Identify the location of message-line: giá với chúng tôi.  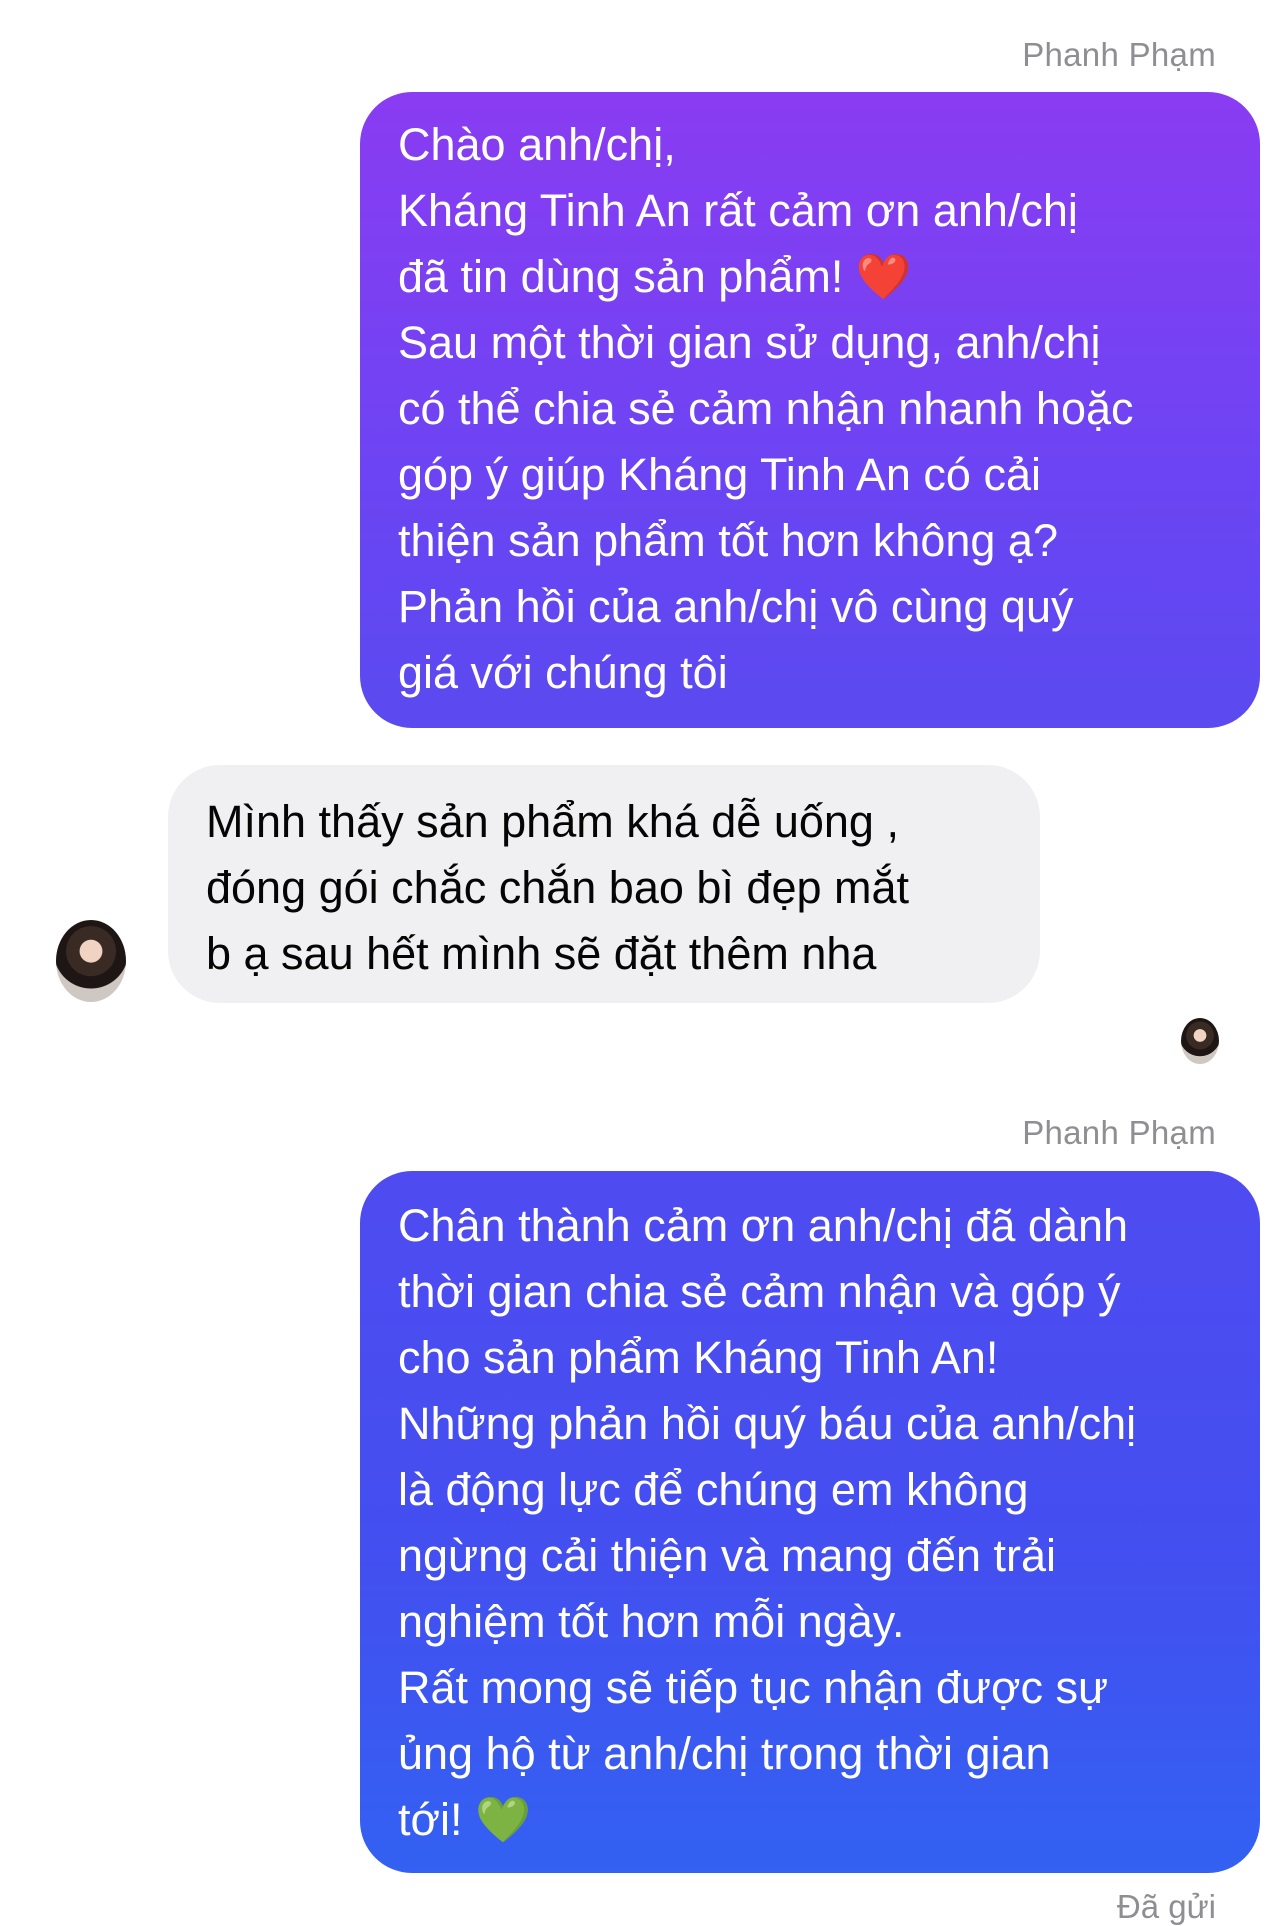
(563, 672).